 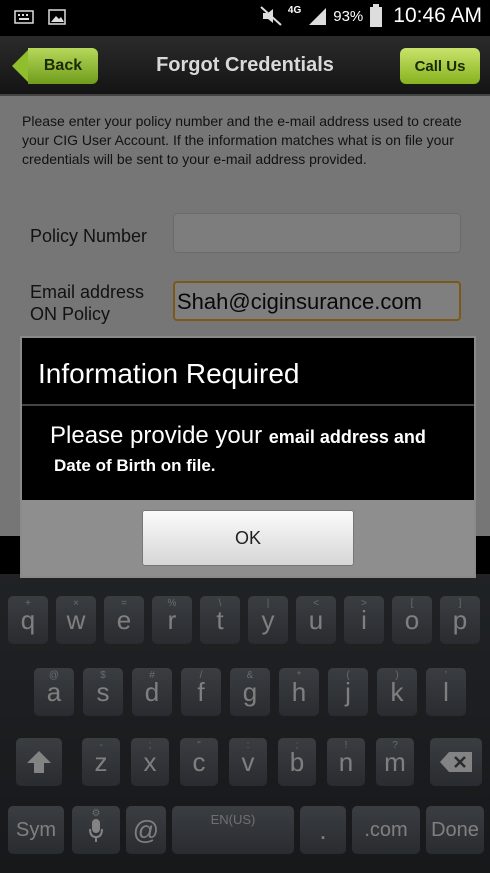 I want to click on ok-button: OK, so click(x=248, y=538).